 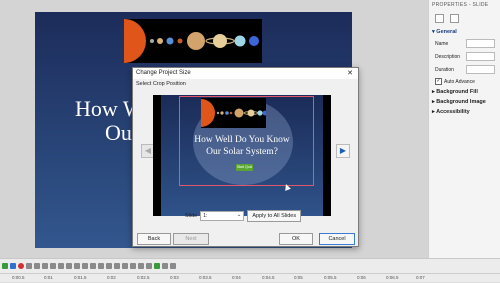 I want to click on duration-field, so click(x=480, y=69).